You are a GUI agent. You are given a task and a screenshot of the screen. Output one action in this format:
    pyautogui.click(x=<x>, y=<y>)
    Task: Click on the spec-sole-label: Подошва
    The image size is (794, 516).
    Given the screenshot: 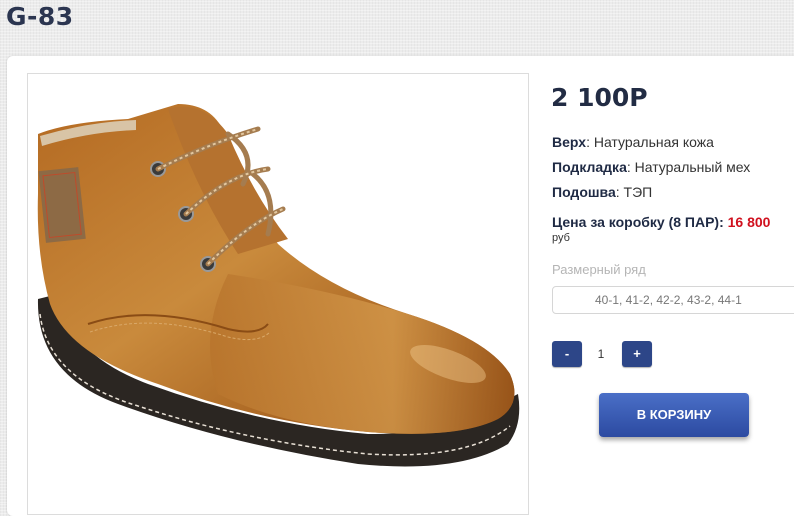 What is the action you would take?
    pyautogui.click(x=584, y=192)
    